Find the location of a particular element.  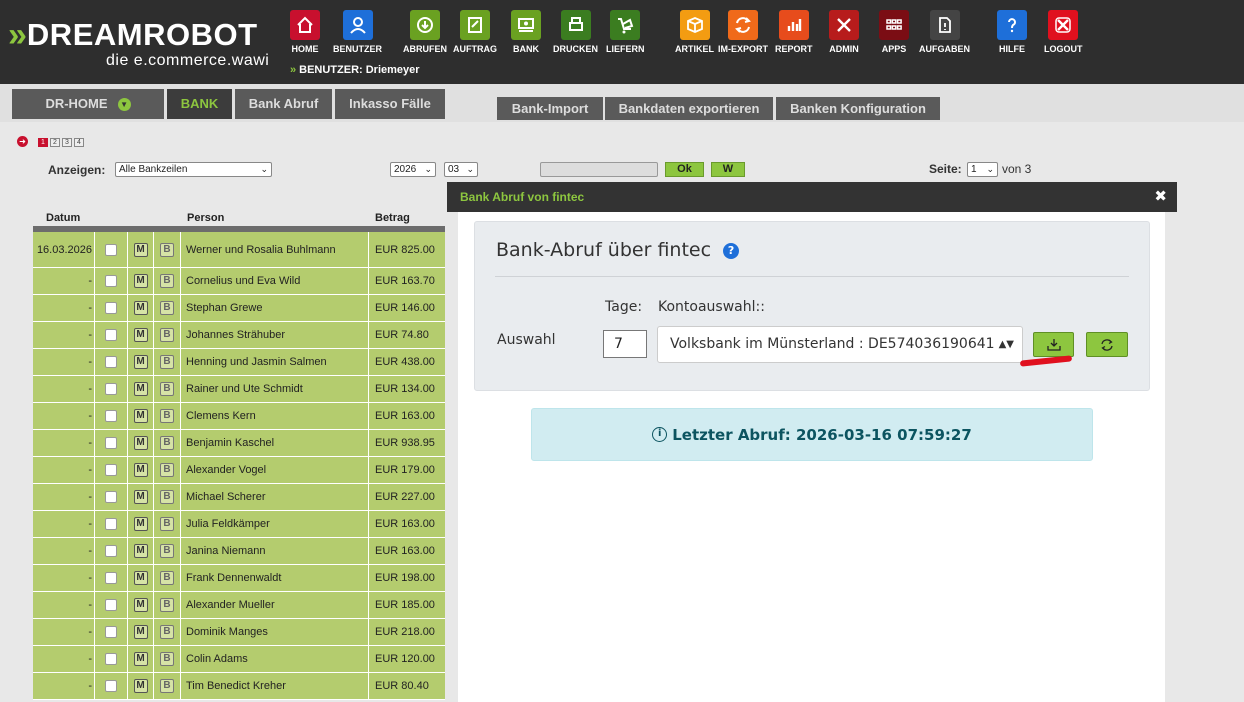

arrow-right-icon: ➜ is located at coordinates (22, 141).